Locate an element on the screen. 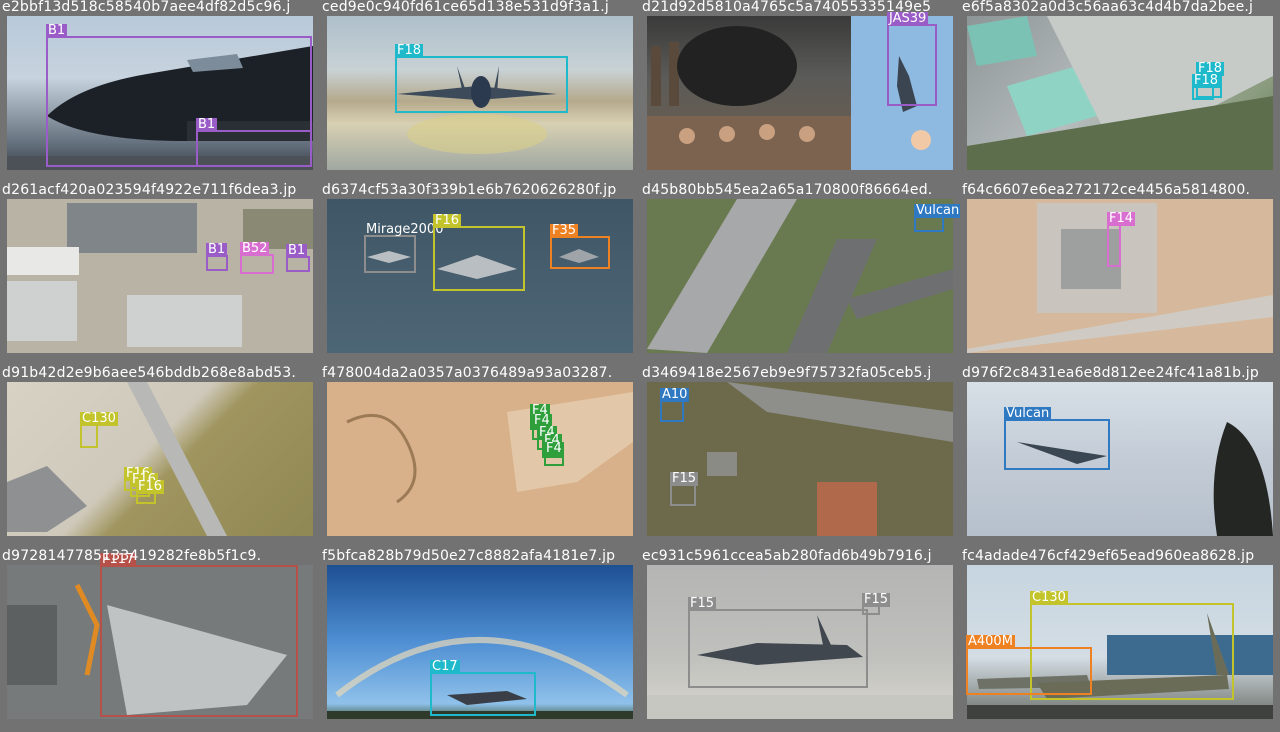  detection-box: F14 is located at coordinates (1121, 239).